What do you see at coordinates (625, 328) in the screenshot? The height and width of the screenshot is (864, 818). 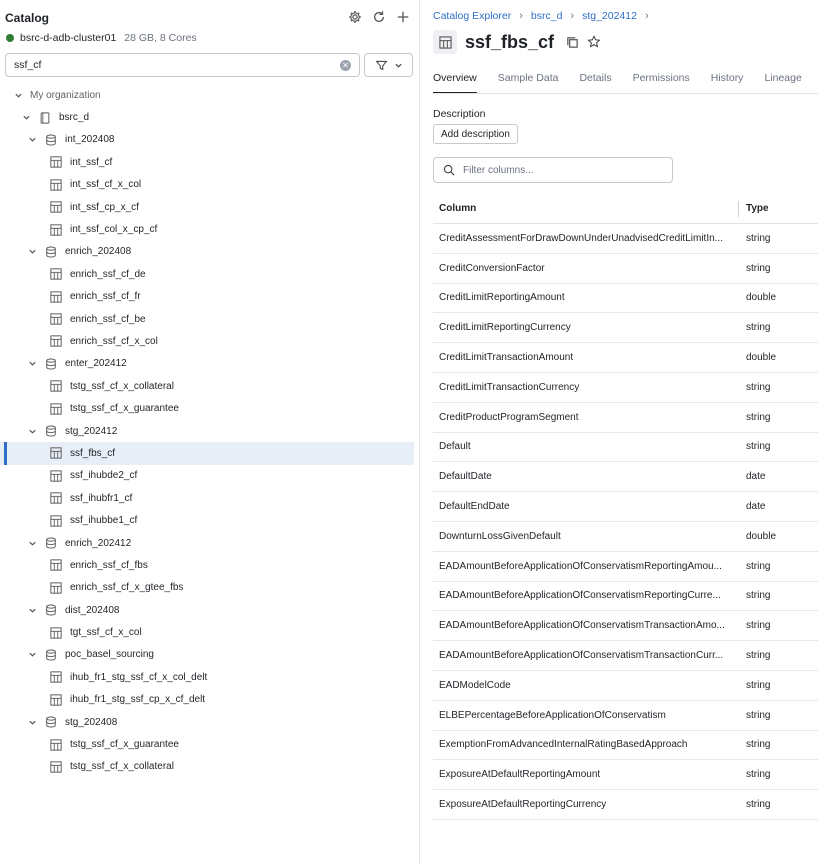 I see `table-row: CreditLimitReportingCurrency string` at bounding box center [625, 328].